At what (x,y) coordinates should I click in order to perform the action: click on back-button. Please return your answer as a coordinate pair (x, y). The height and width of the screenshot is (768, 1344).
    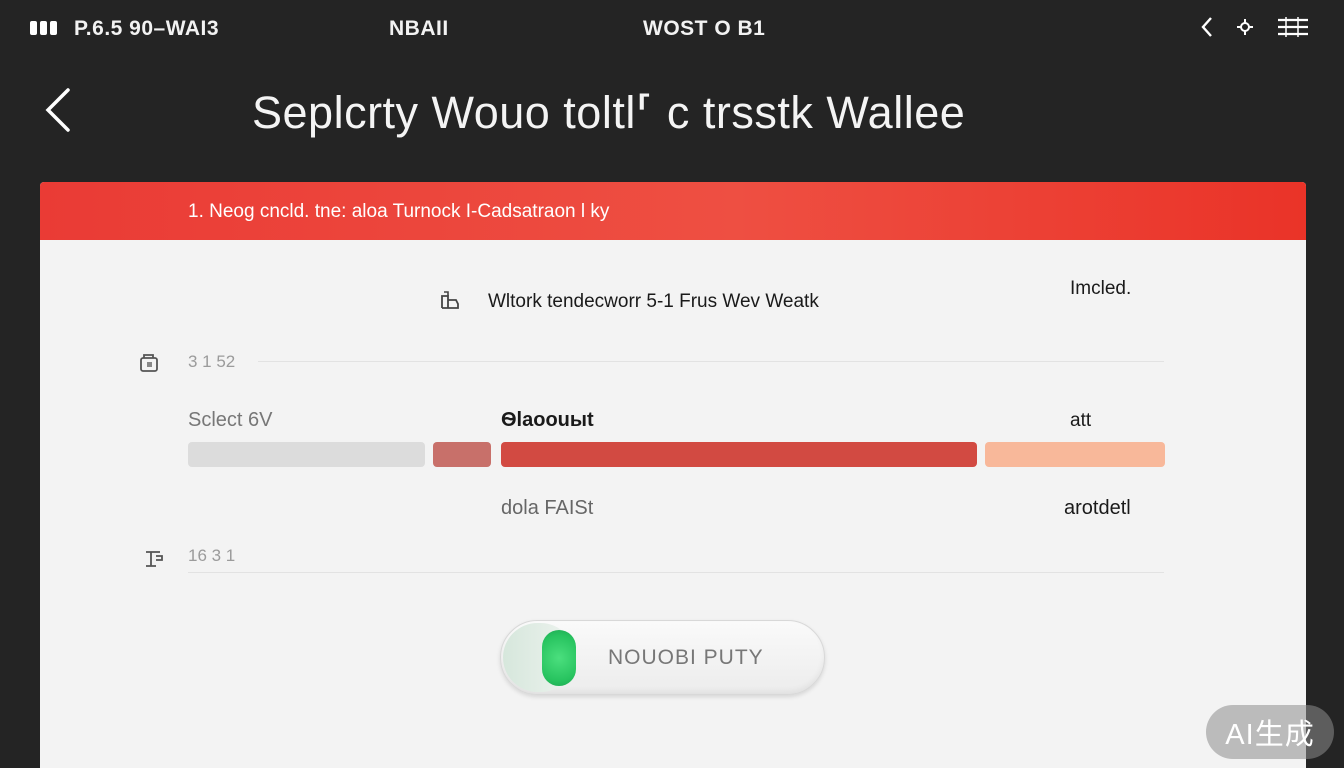
    Looking at the image, I should click on (62, 110).